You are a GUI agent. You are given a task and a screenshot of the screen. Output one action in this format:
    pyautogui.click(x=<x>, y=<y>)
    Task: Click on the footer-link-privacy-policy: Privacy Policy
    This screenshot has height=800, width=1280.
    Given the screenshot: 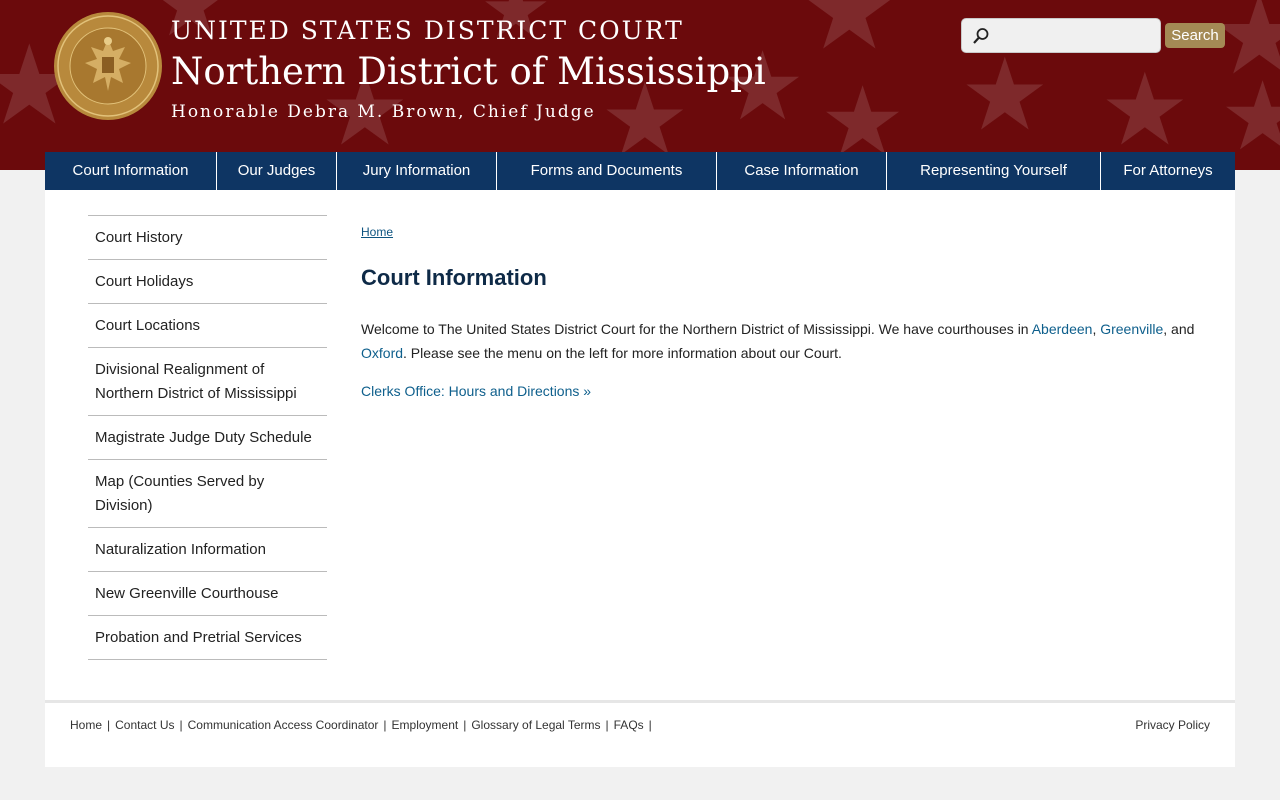 What is the action you would take?
    pyautogui.click(x=1172, y=725)
    